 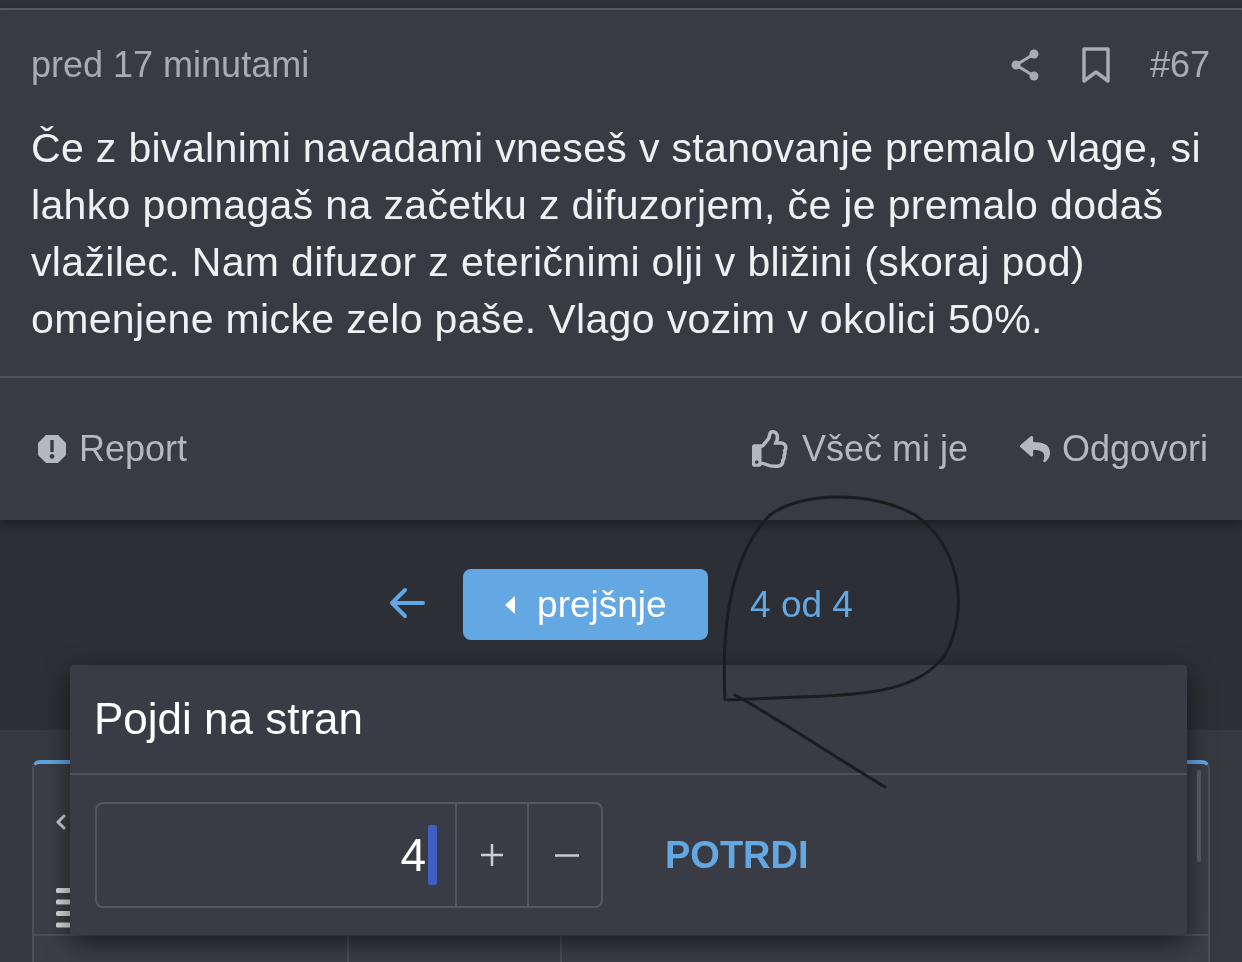 What do you see at coordinates (628, 720) in the screenshot?
I see `dialog-title: Pojdi na stran` at bounding box center [628, 720].